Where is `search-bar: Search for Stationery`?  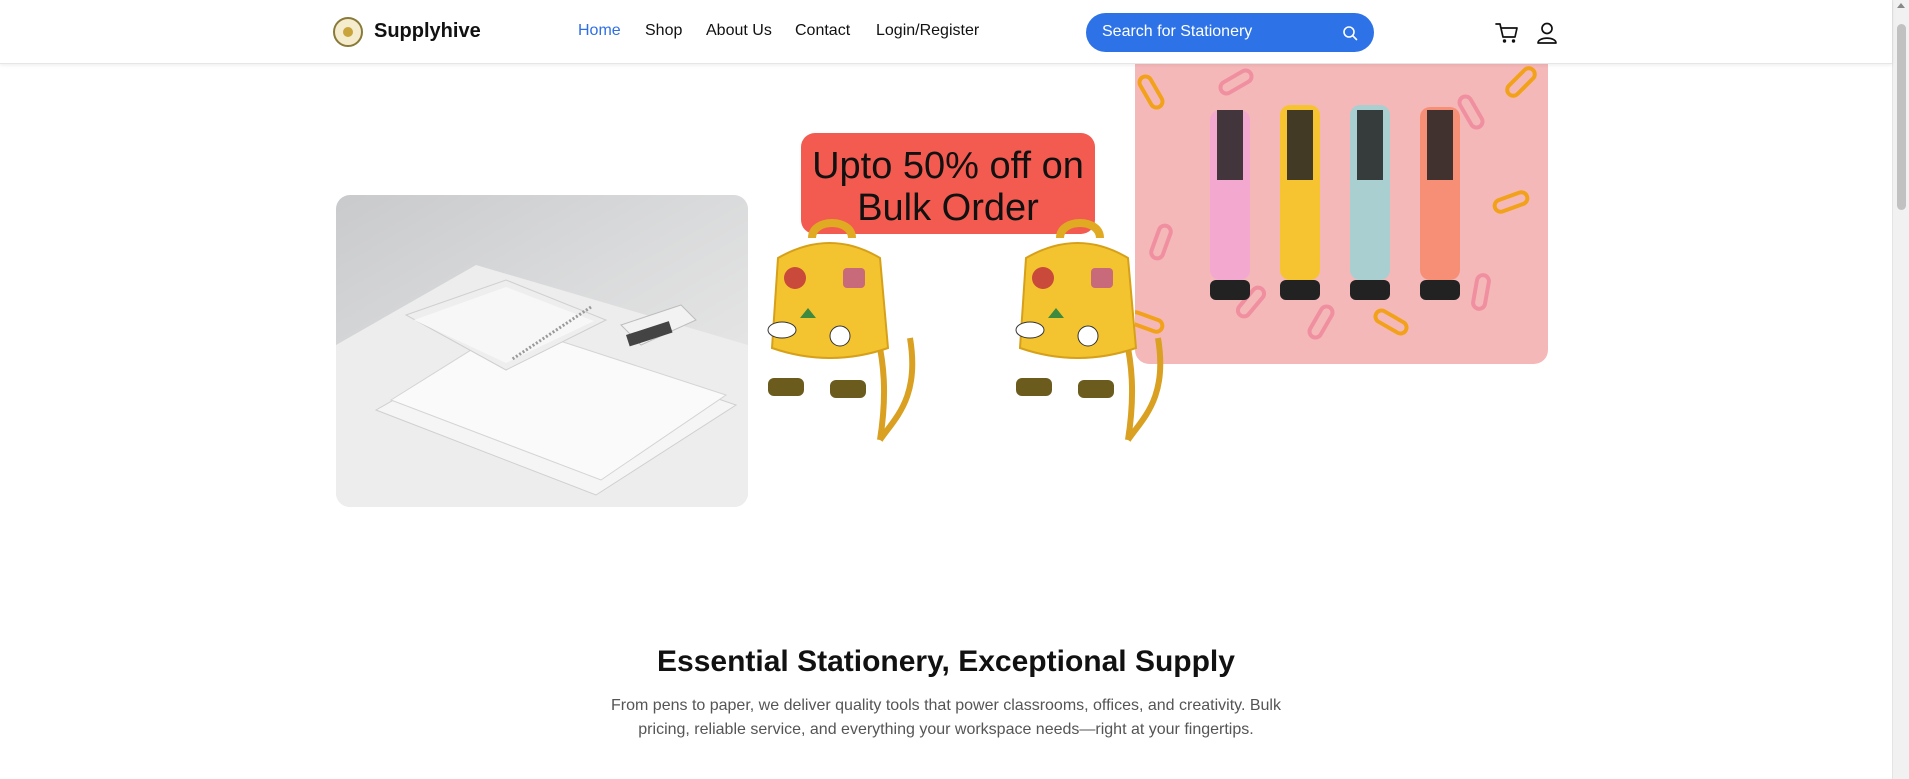 search-bar: Search for Stationery is located at coordinates (1230, 32).